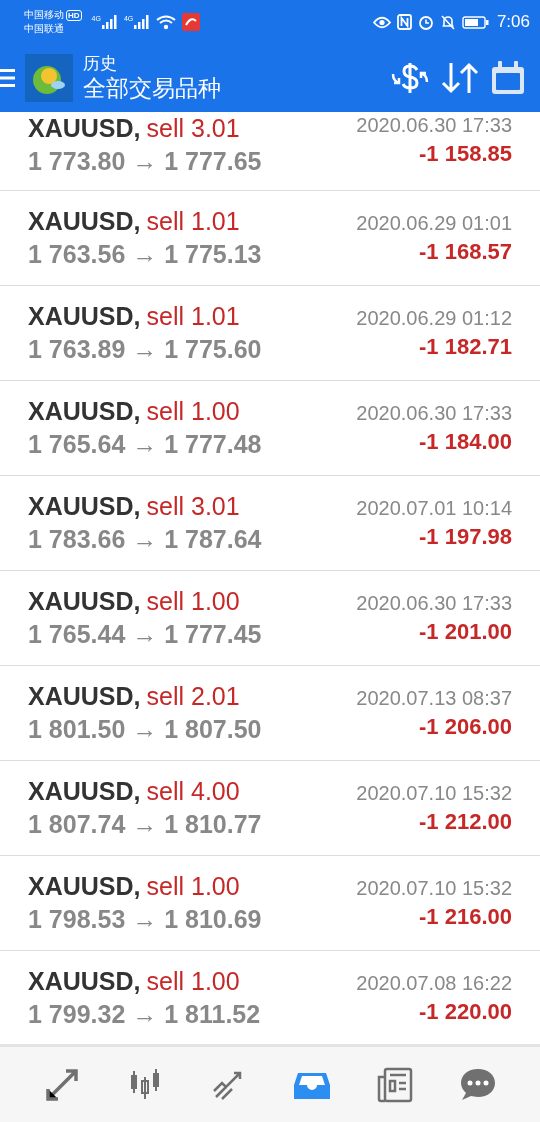 This screenshot has height=1122, width=540. I want to click on price-range: 1 799.32 → 1 811.52, so click(144, 1014).